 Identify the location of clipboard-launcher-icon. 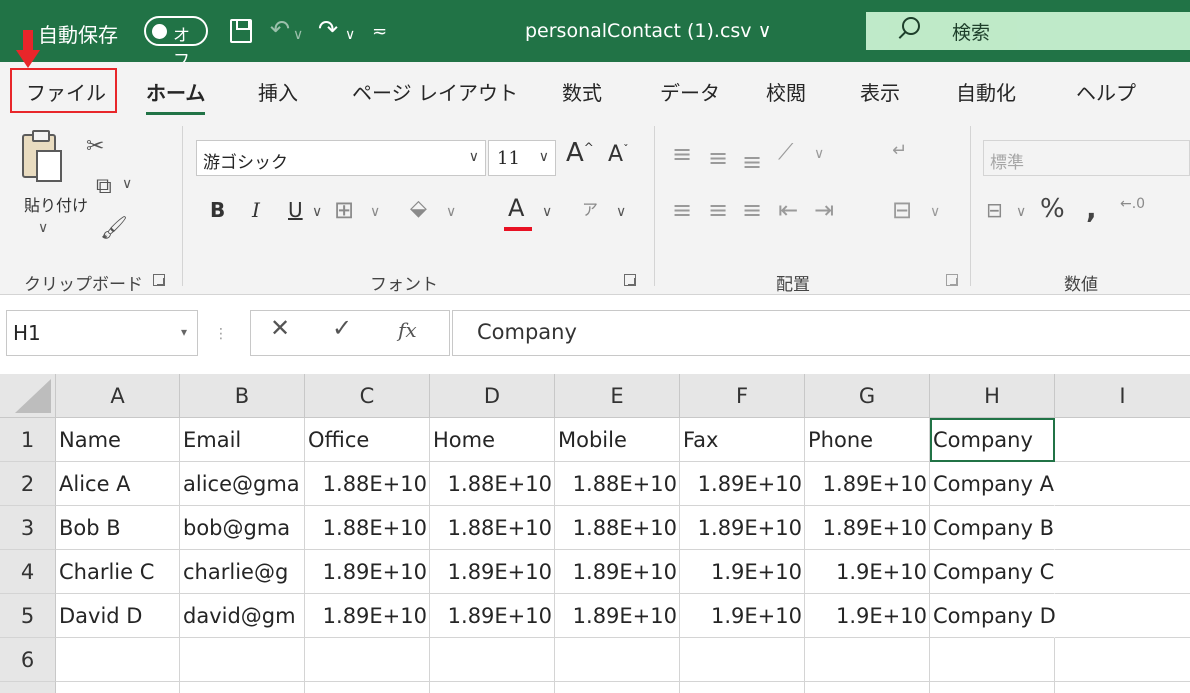
(159, 280).